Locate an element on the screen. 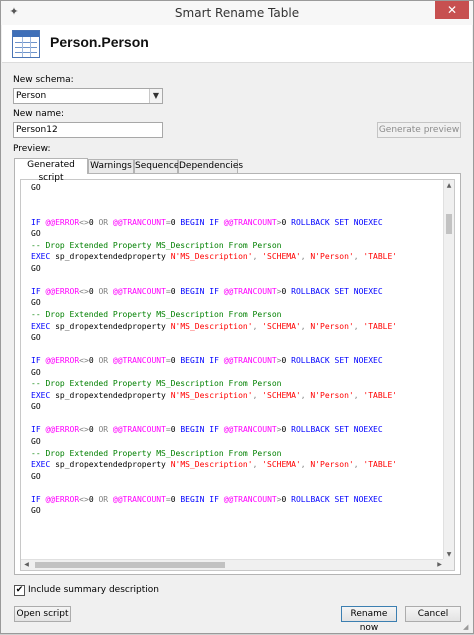 The height and width of the screenshot is (635, 474). script-token: EXEC is located at coordinates (43, 326).